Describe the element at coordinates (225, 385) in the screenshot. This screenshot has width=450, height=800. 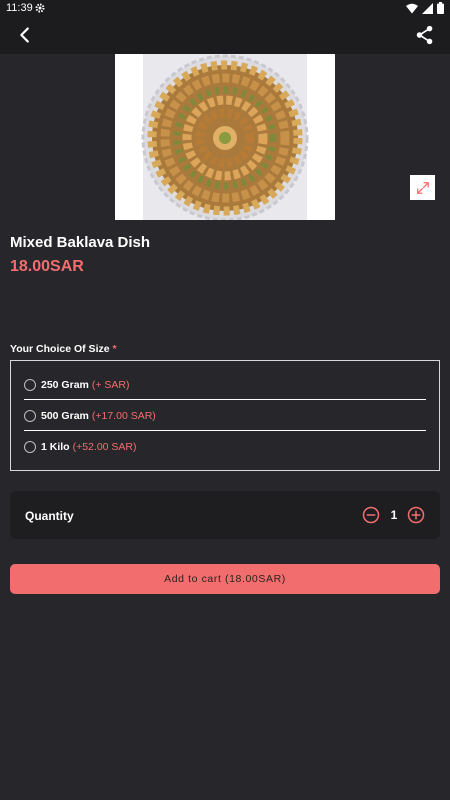
I see `size-option-250-gram: 250 Gram (+ SAR)` at that location.